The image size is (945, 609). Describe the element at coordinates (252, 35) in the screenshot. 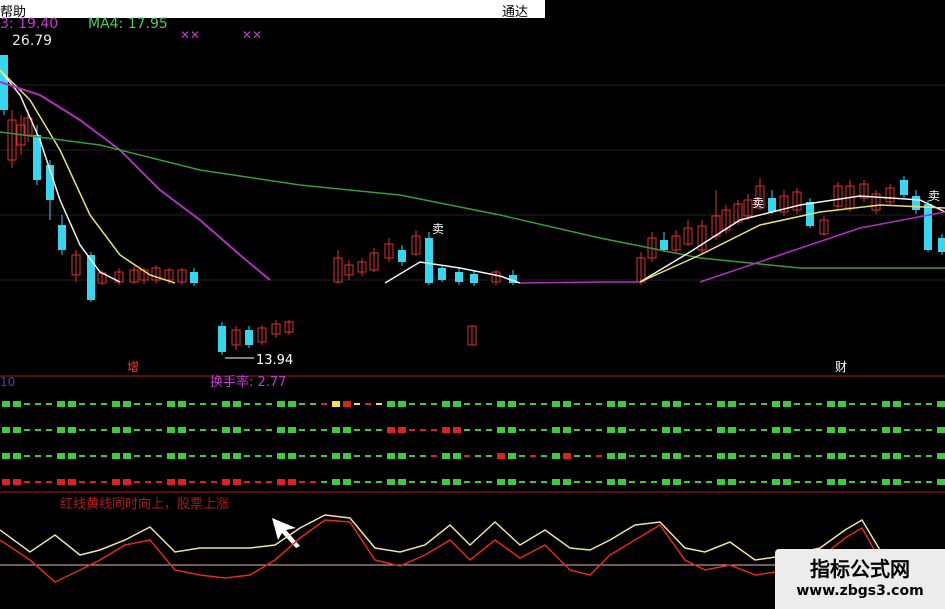

I see `signal-marks-2: ✕✕` at that location.